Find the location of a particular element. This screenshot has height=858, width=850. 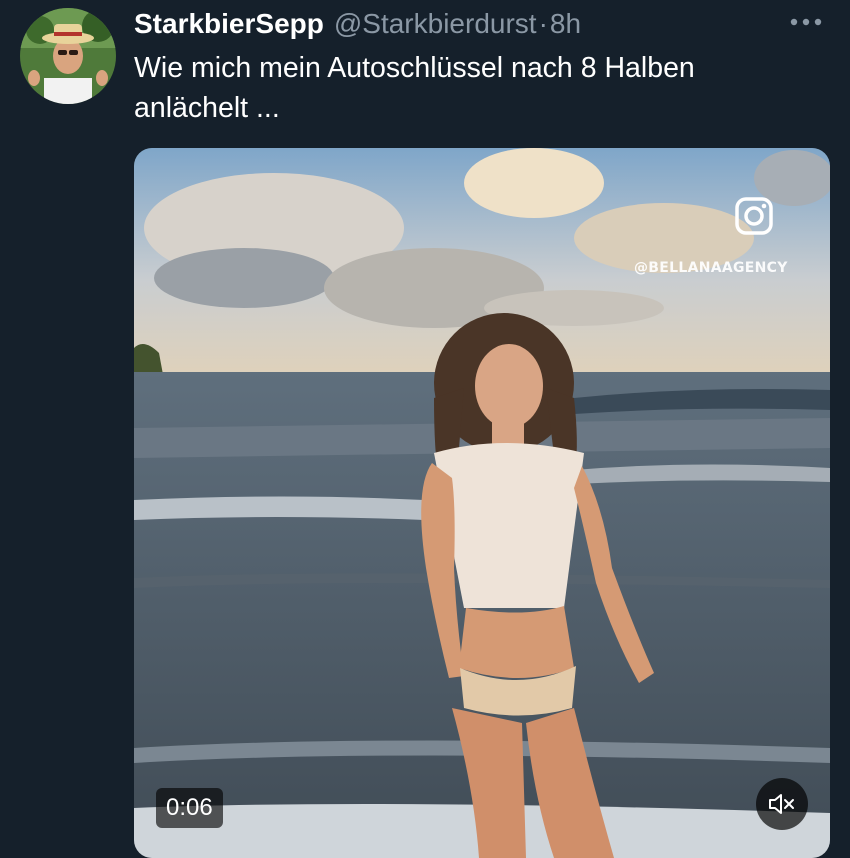

more-horizontal-icon is located at coordinates (806, 22).